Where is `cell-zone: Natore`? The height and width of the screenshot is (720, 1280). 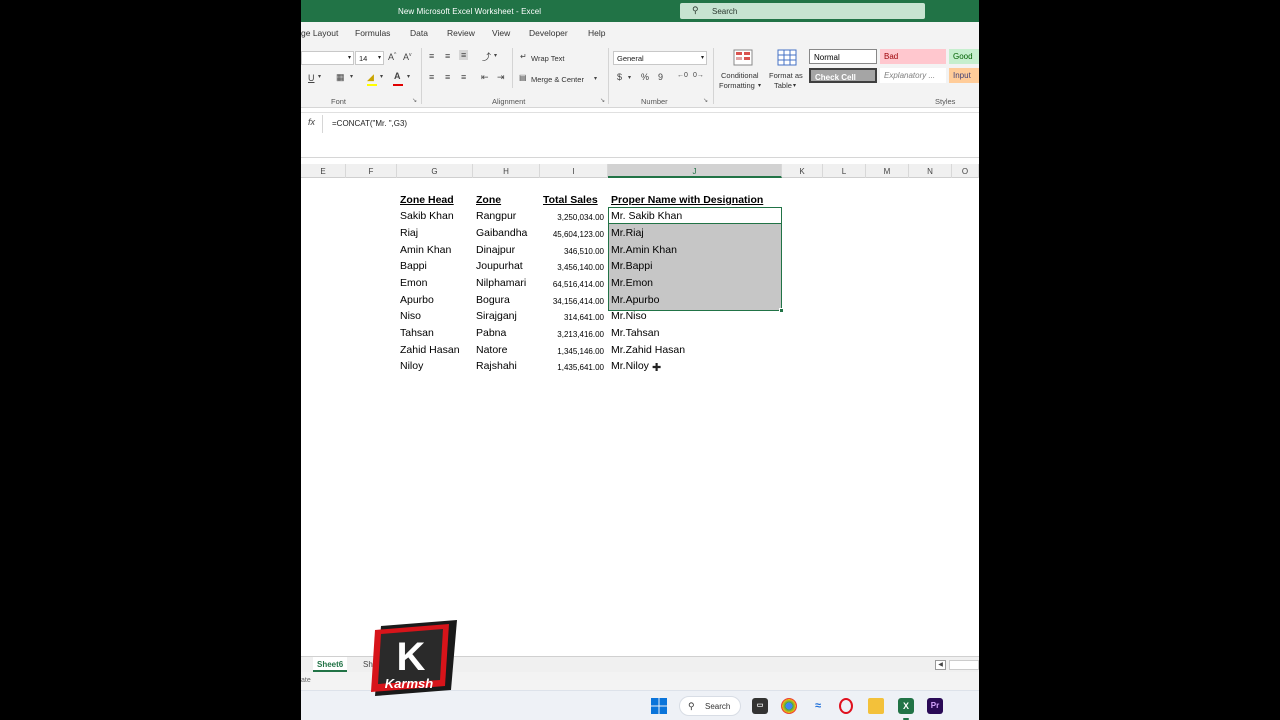
cell-zone: Natore is located at coordinates (492, 350).